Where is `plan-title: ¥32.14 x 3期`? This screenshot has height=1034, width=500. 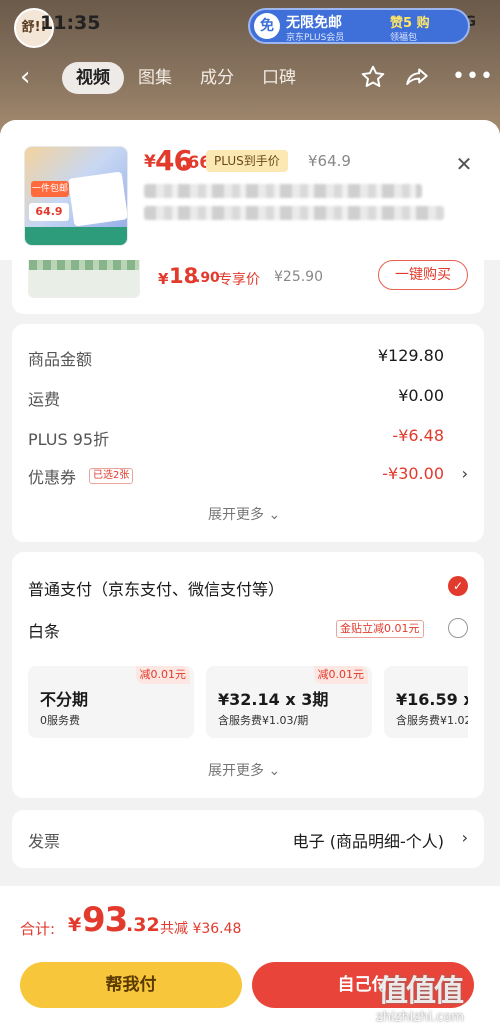
plan-title: ¥32.14 x 3期 is located at coordinates (273, 699).